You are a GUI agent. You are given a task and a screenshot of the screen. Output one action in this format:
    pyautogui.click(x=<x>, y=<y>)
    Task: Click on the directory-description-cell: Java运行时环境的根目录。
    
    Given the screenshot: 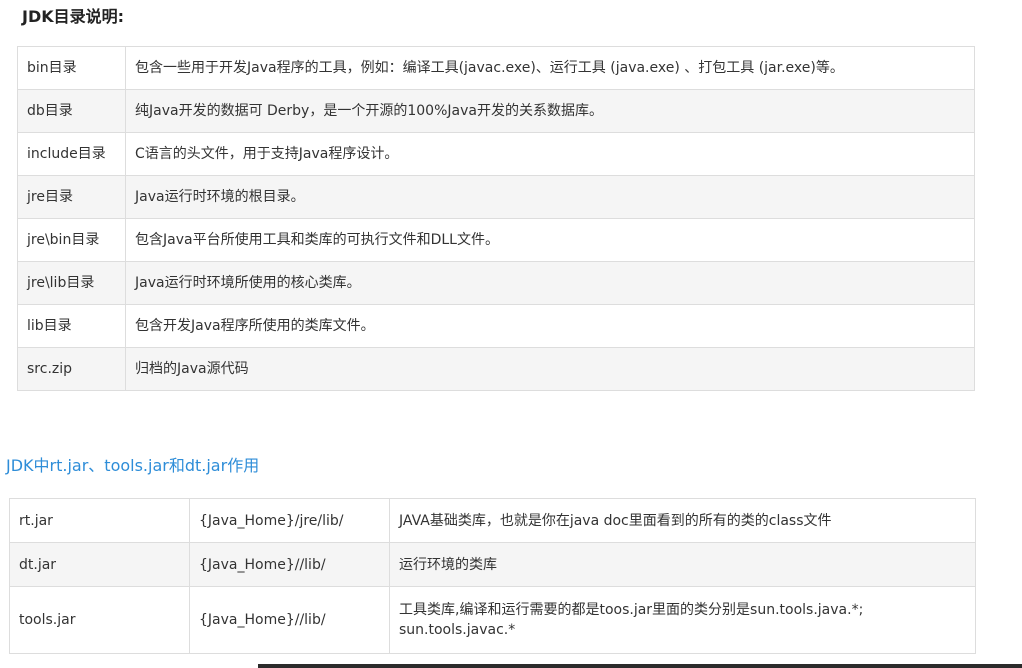 What is the action you would take?
    pyautogui.click(x=550, y=197)
    